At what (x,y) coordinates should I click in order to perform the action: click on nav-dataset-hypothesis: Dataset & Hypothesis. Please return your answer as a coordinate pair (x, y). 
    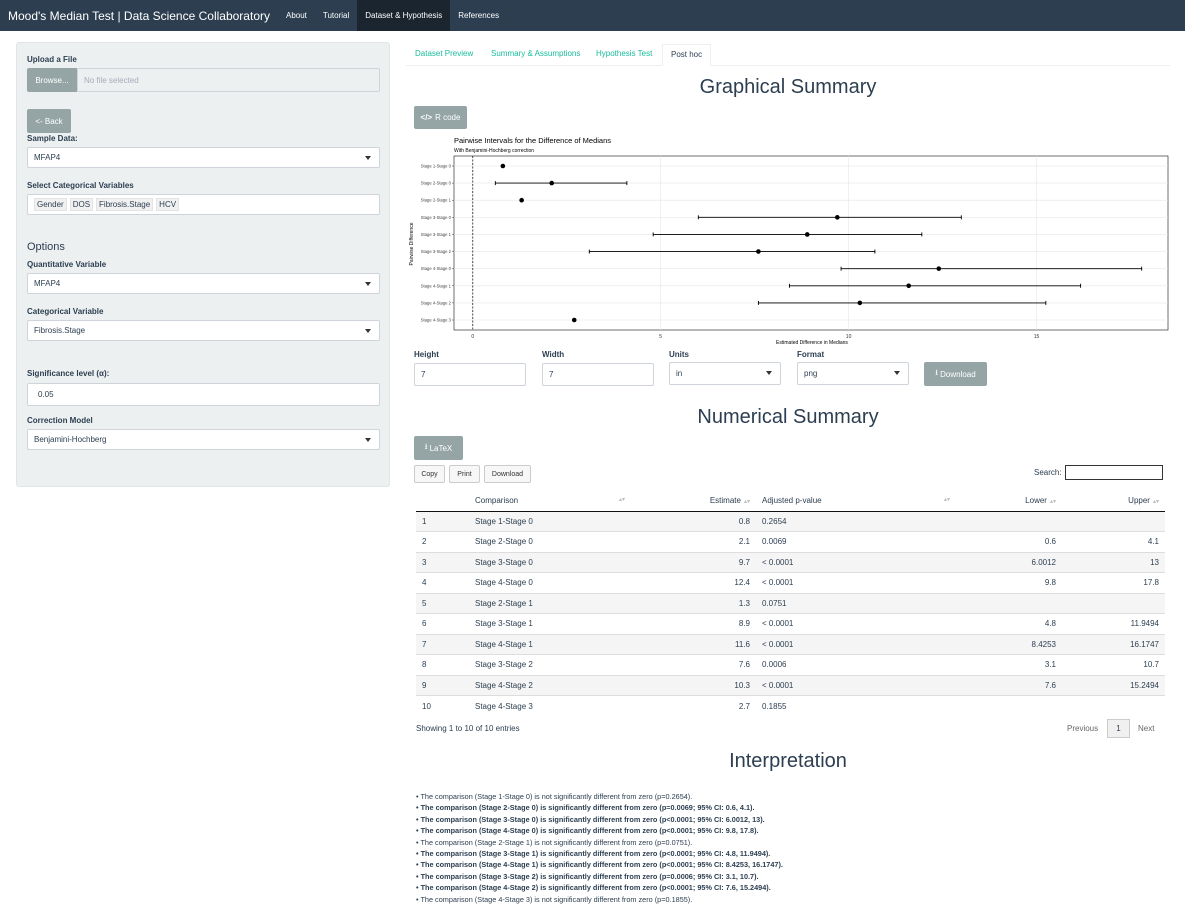
    Looking at the image, I should click on (404, 15).